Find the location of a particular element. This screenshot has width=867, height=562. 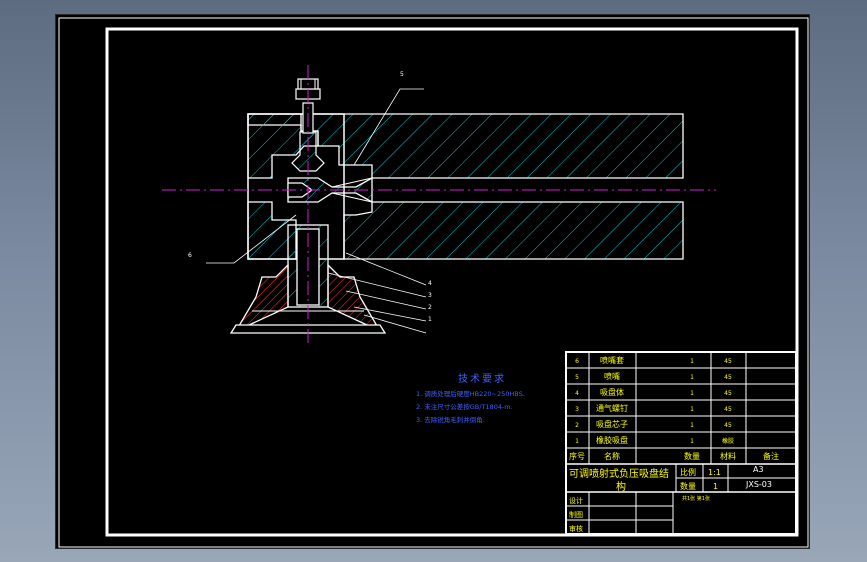

scale-value: 1:1 is located at coordinates (714, 472).